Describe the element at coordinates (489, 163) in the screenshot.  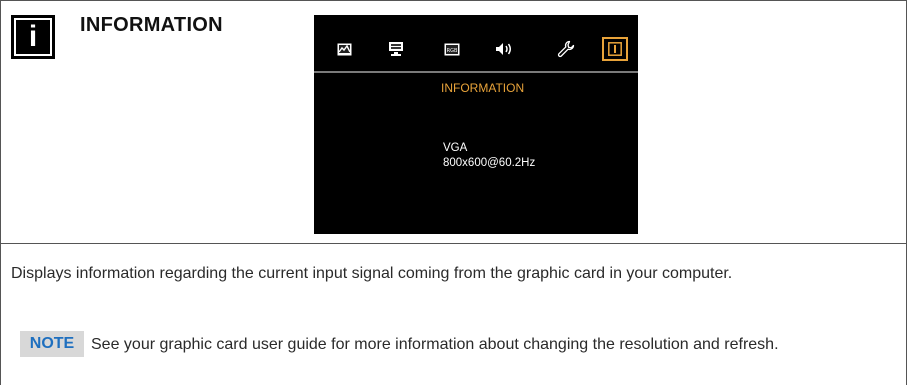
I see `resolution-value: 800x600@60.2Hz` at that location.